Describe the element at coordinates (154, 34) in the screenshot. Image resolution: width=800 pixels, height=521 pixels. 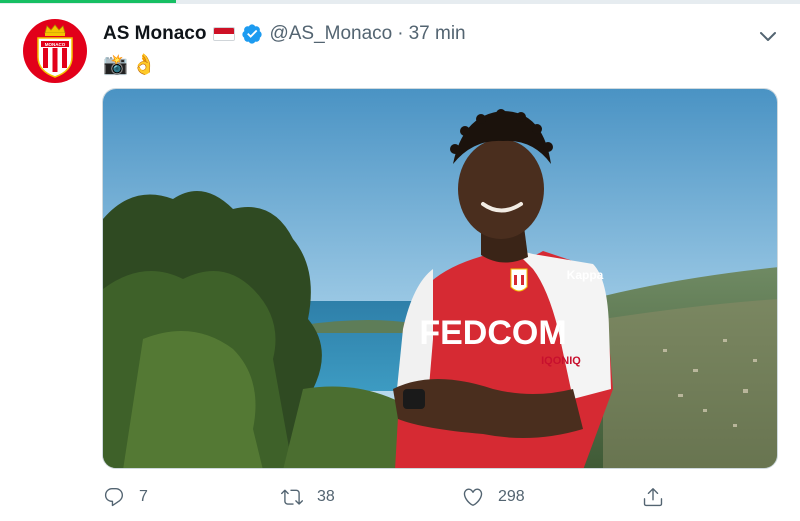
I see `display-name: AS Monaco` at that location.